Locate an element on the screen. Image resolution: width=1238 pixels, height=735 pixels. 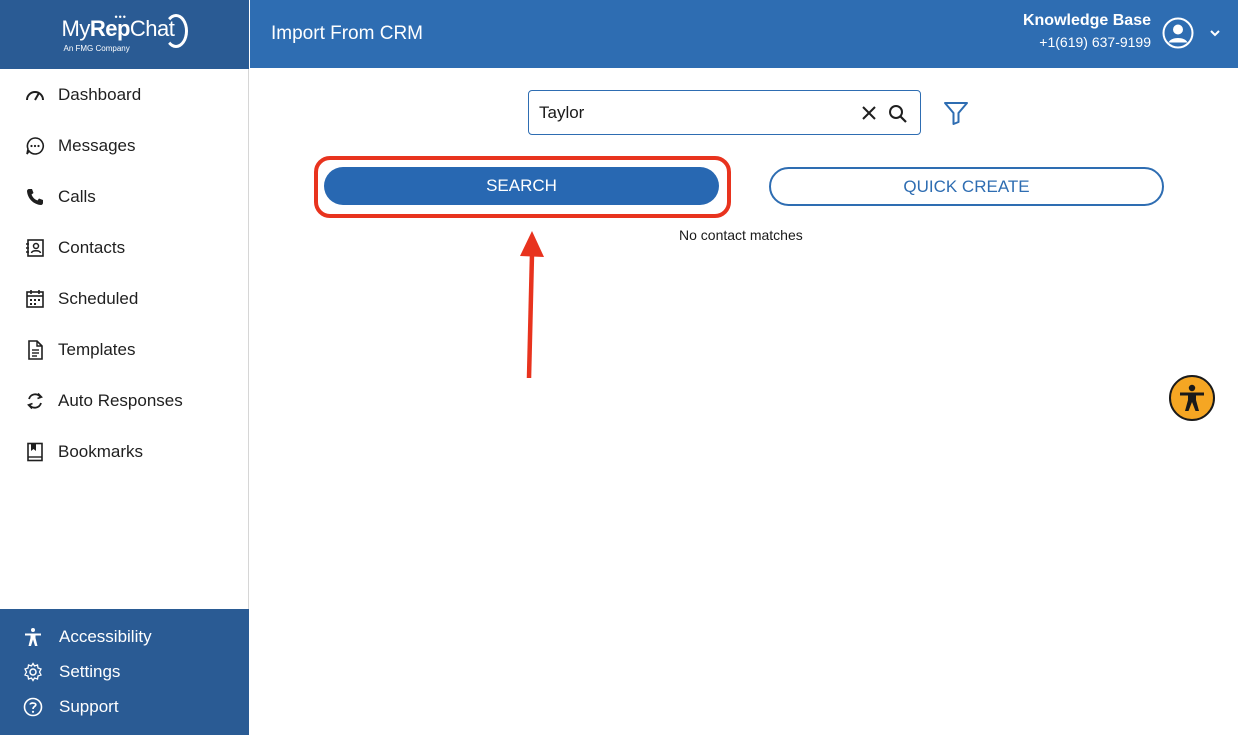
myrepchat-logo: ••• MyRepChat An FMG Company is located at coordinates (125, 35).